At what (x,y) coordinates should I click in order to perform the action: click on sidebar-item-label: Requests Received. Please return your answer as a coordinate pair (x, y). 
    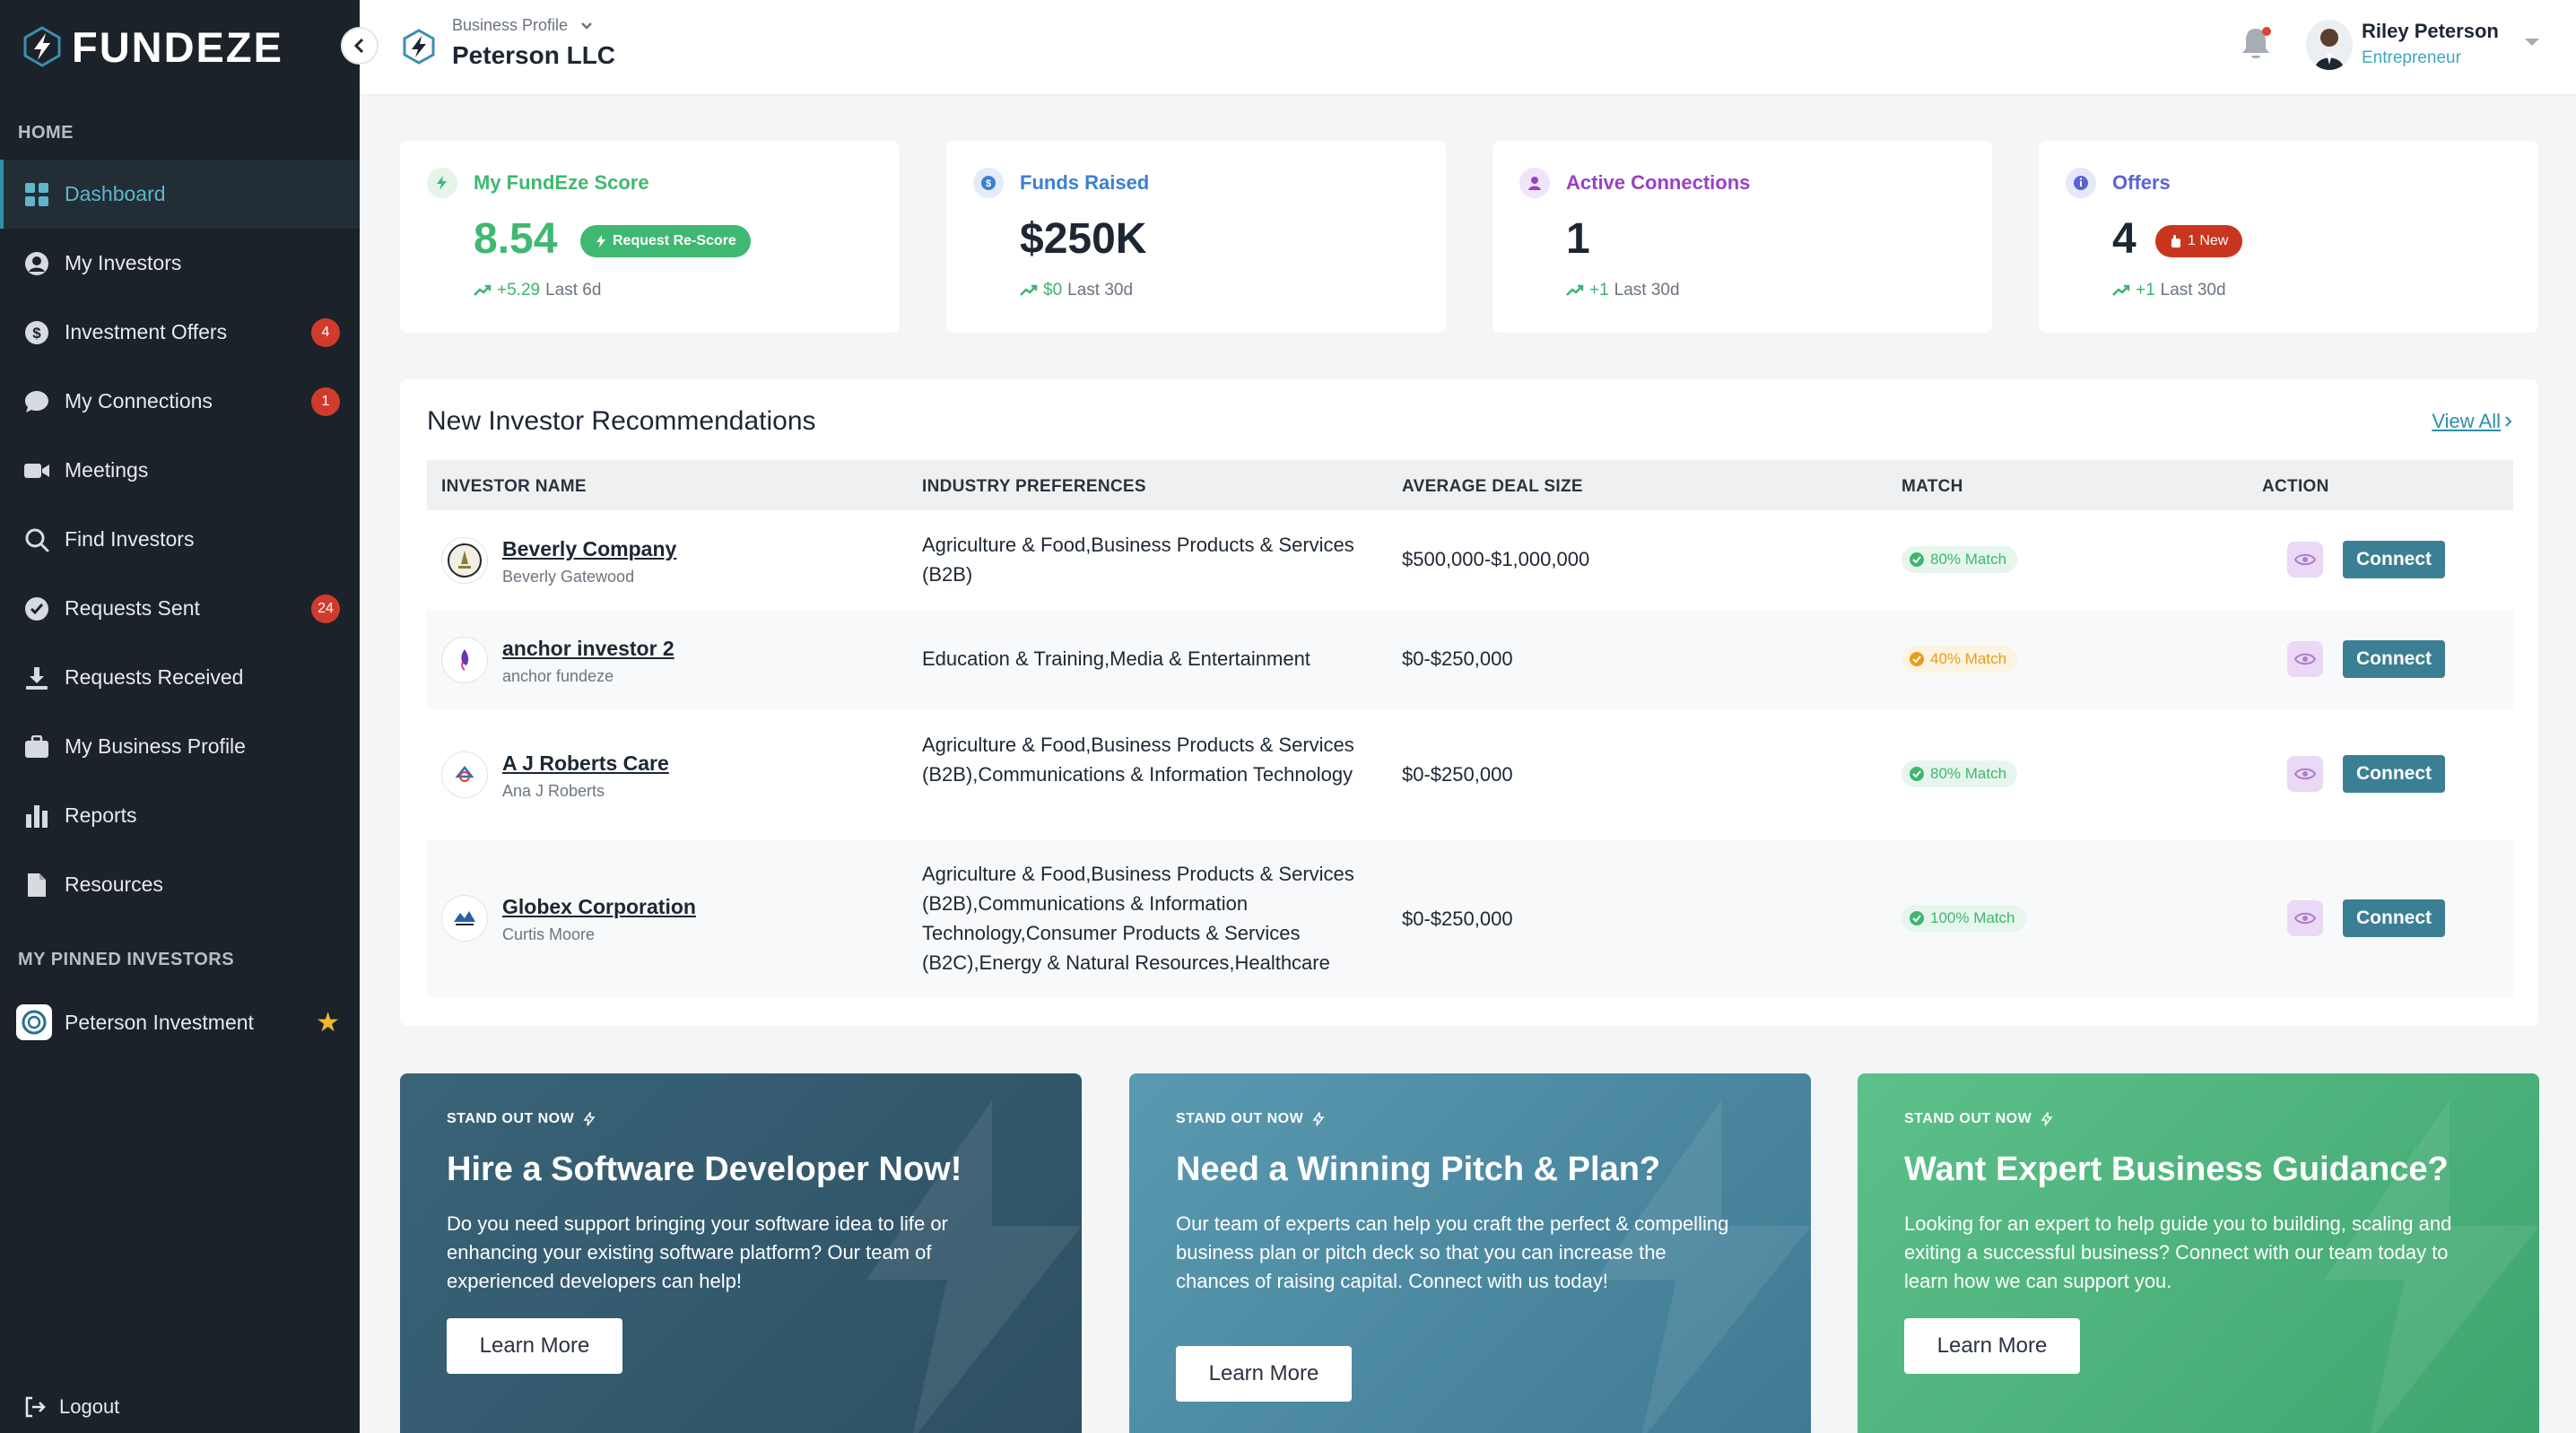
    Looking at the image, I should click on (154, 677).